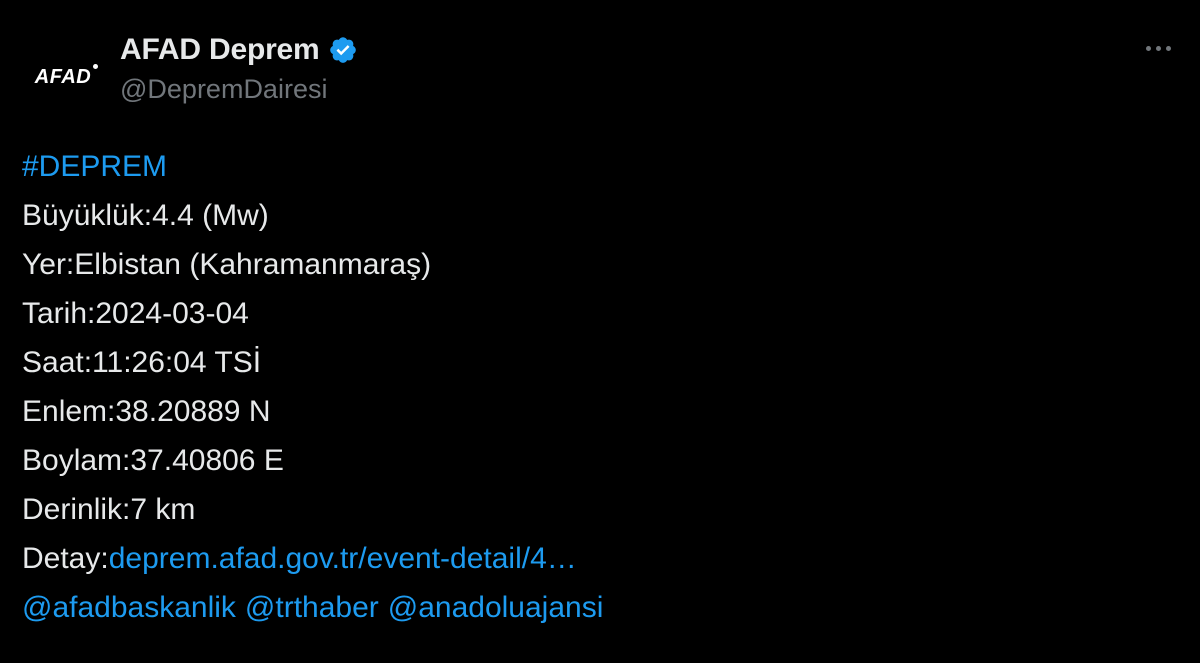 Image resolution: width=1200 pixels, height=663 pixels. Describe the element at coordinates (67, 76) in the screenshot. I see `afad-logo: AFAD` at that location.